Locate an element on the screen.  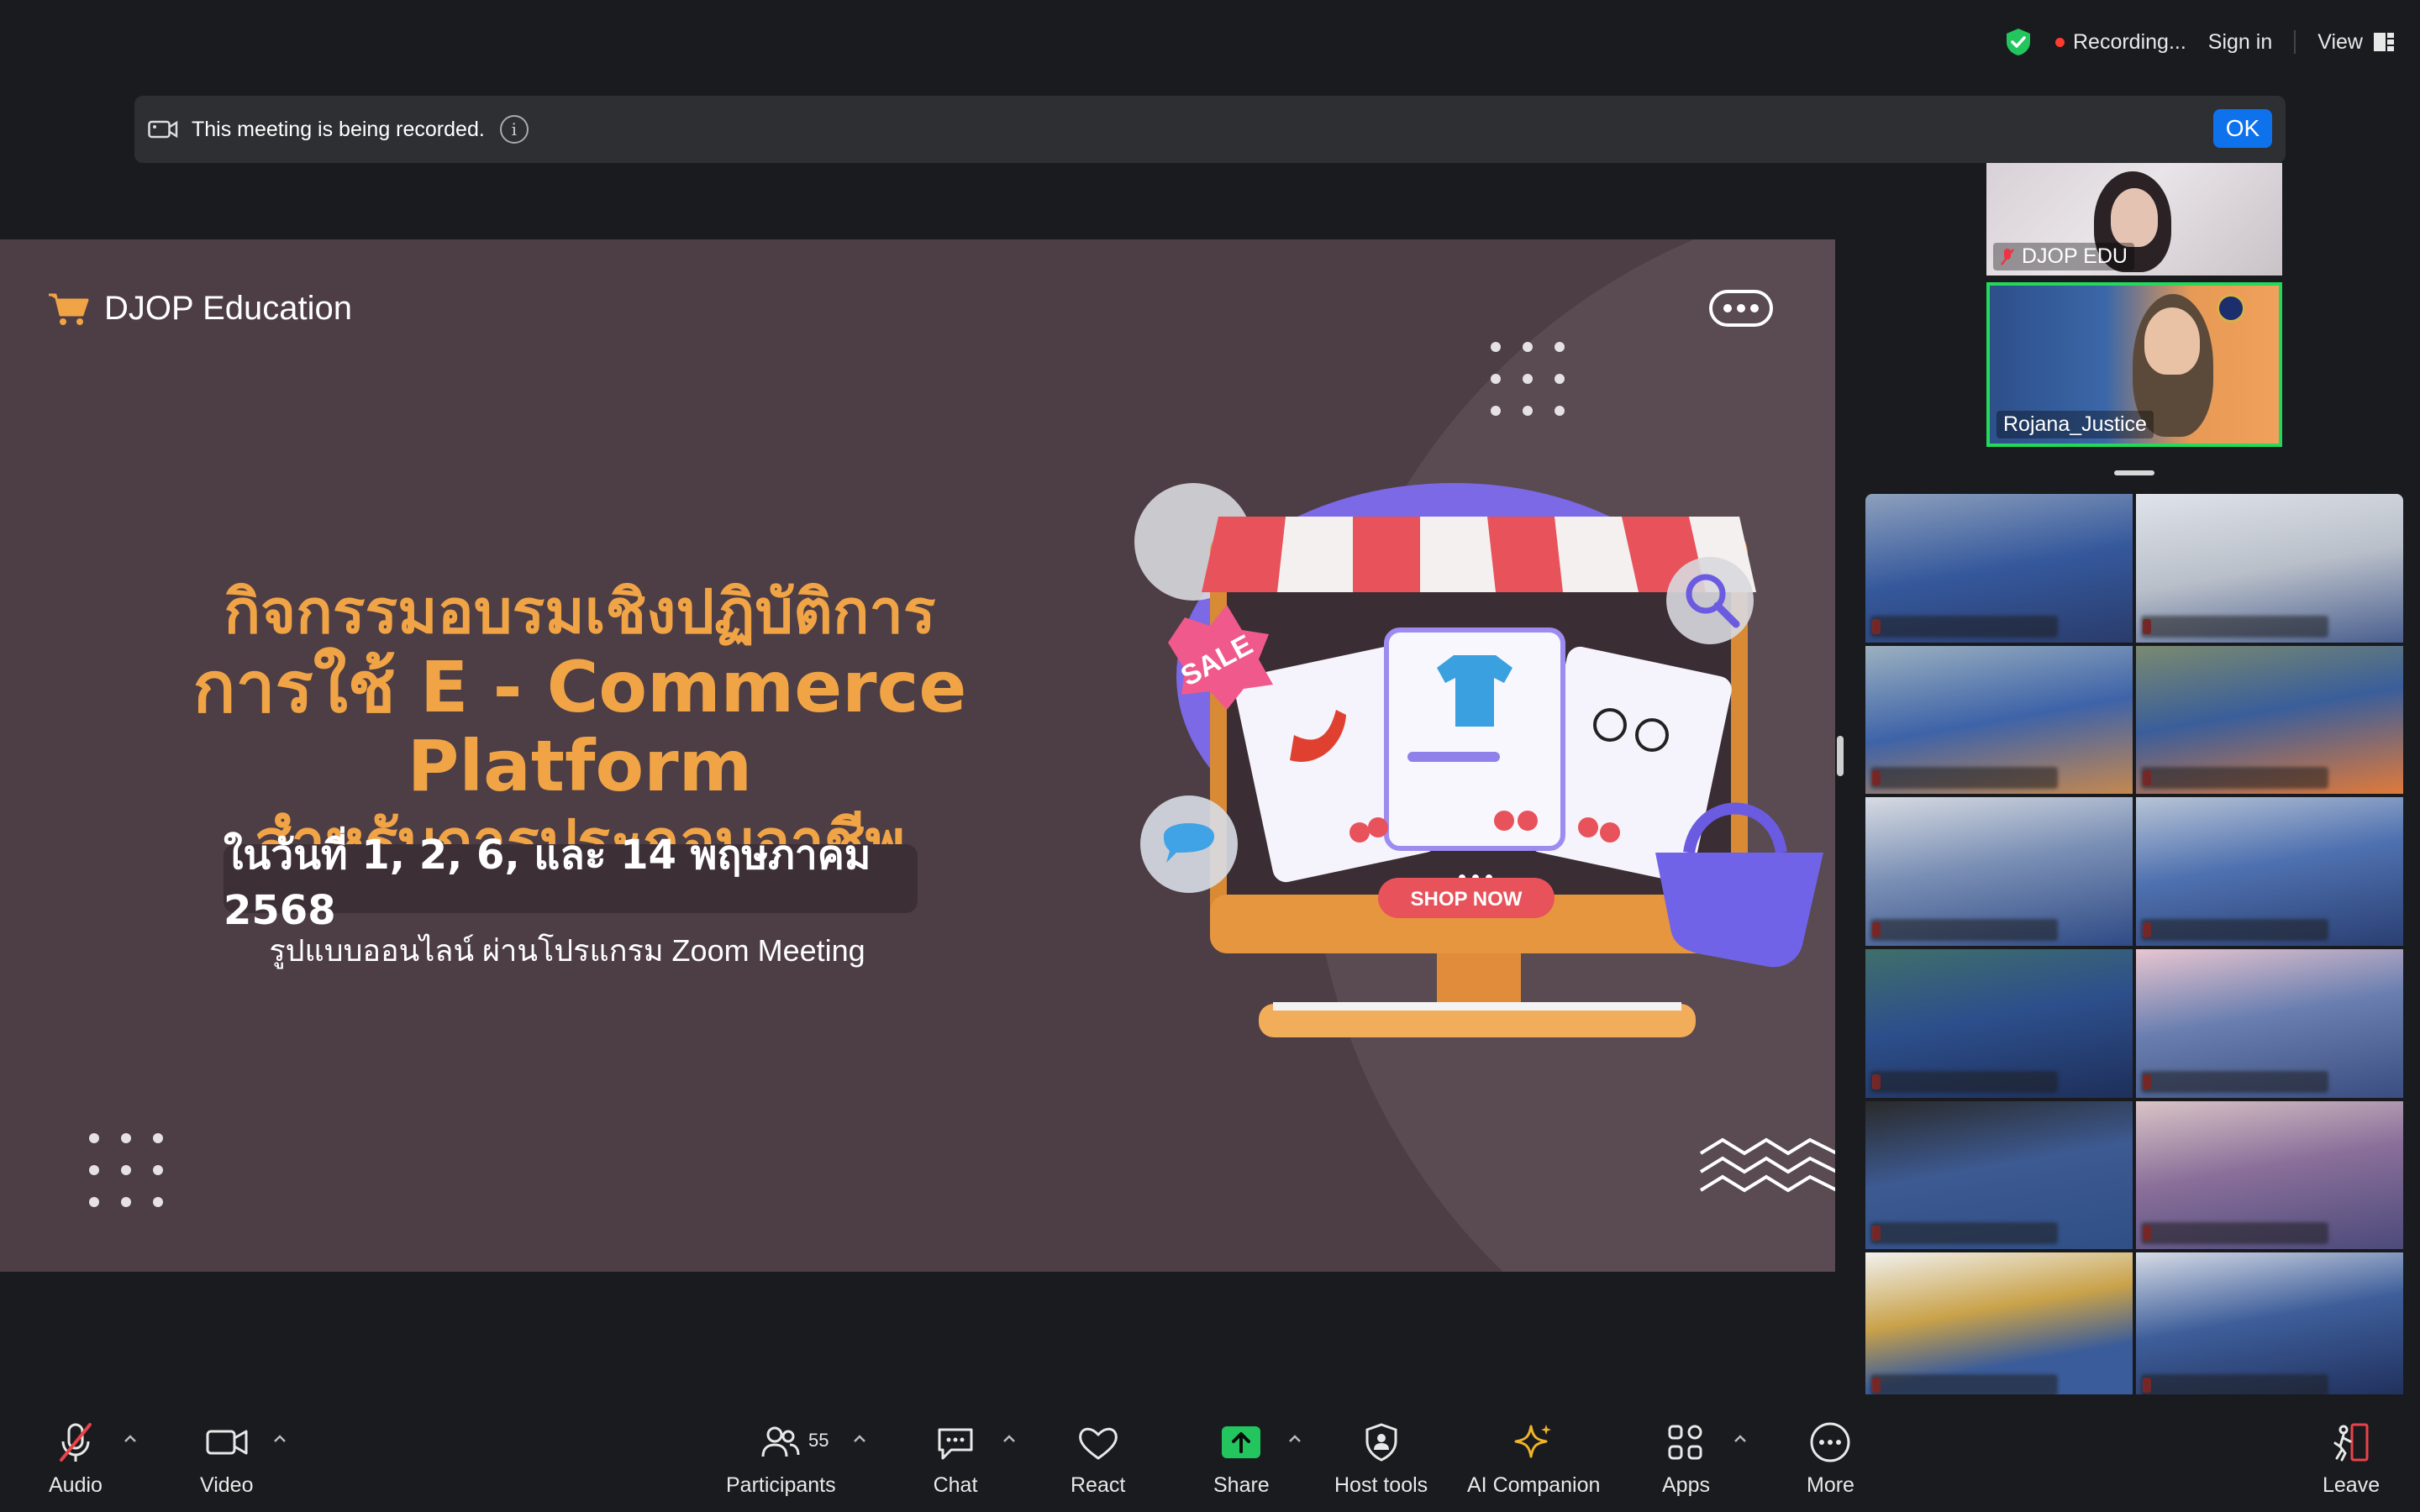
leave-label: Leave is located at coordinates (2352, 1485).